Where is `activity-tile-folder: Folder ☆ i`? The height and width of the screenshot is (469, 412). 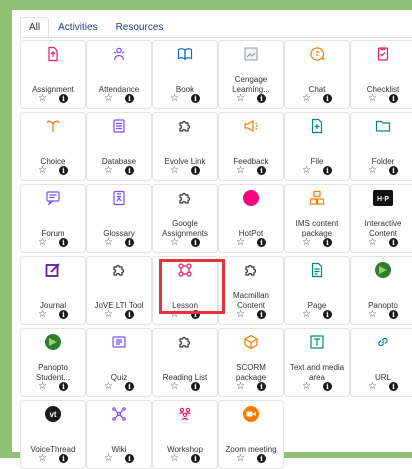 activity-tile-folder: Folder ☆ i is located at coordinates (381, 146).